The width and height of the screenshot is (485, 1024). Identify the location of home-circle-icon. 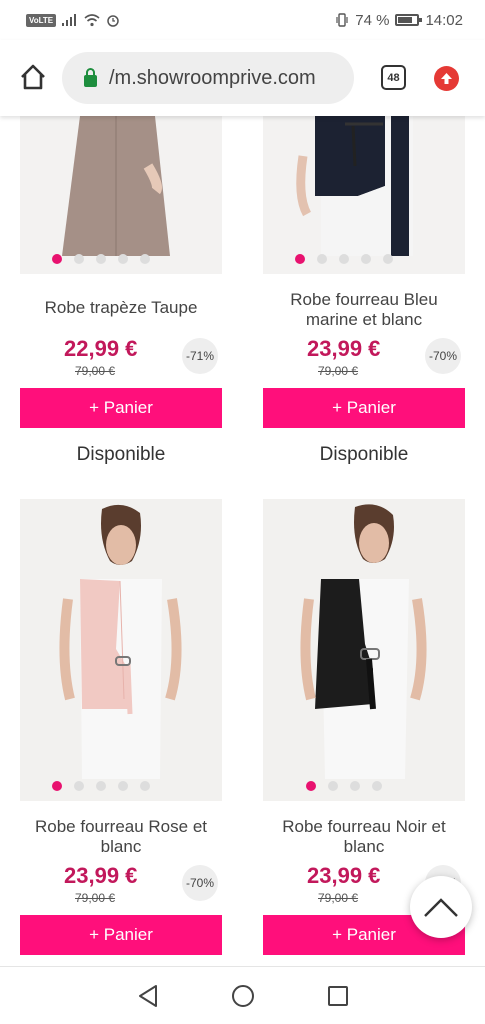
(242, 995).